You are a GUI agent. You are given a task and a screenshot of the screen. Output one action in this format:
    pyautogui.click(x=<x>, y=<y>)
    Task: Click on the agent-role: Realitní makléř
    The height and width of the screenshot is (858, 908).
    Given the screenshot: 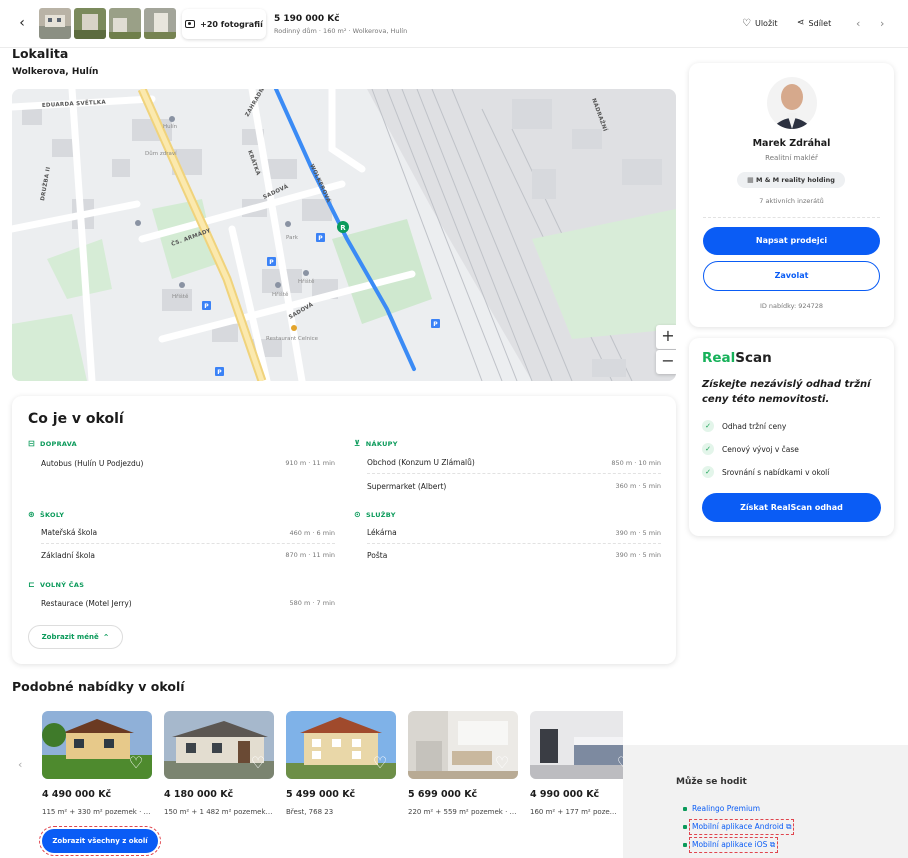 What is the action you would take?
    pyautogui.click(x=791, y=158)
    